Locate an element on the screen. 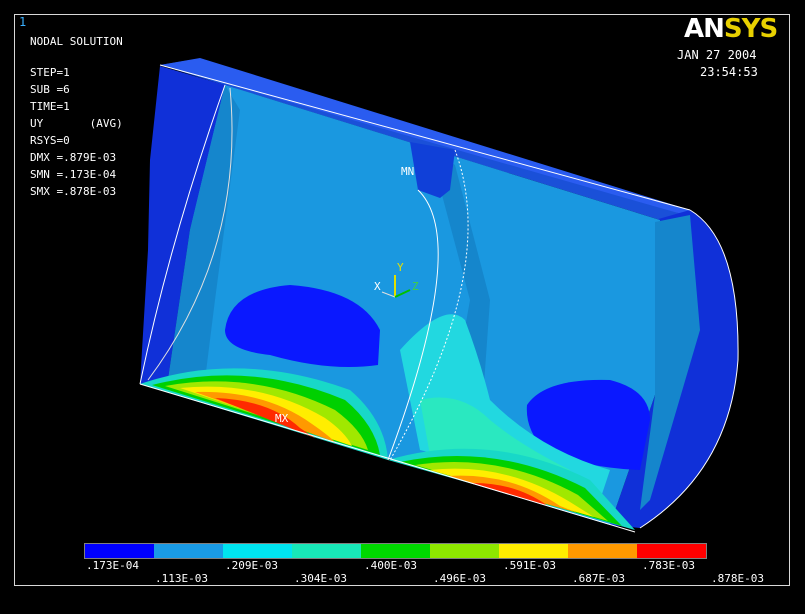 This screenshot has width=805, height=614. info-line: NODAL SOLUTION is located at coordinates (76, 41).